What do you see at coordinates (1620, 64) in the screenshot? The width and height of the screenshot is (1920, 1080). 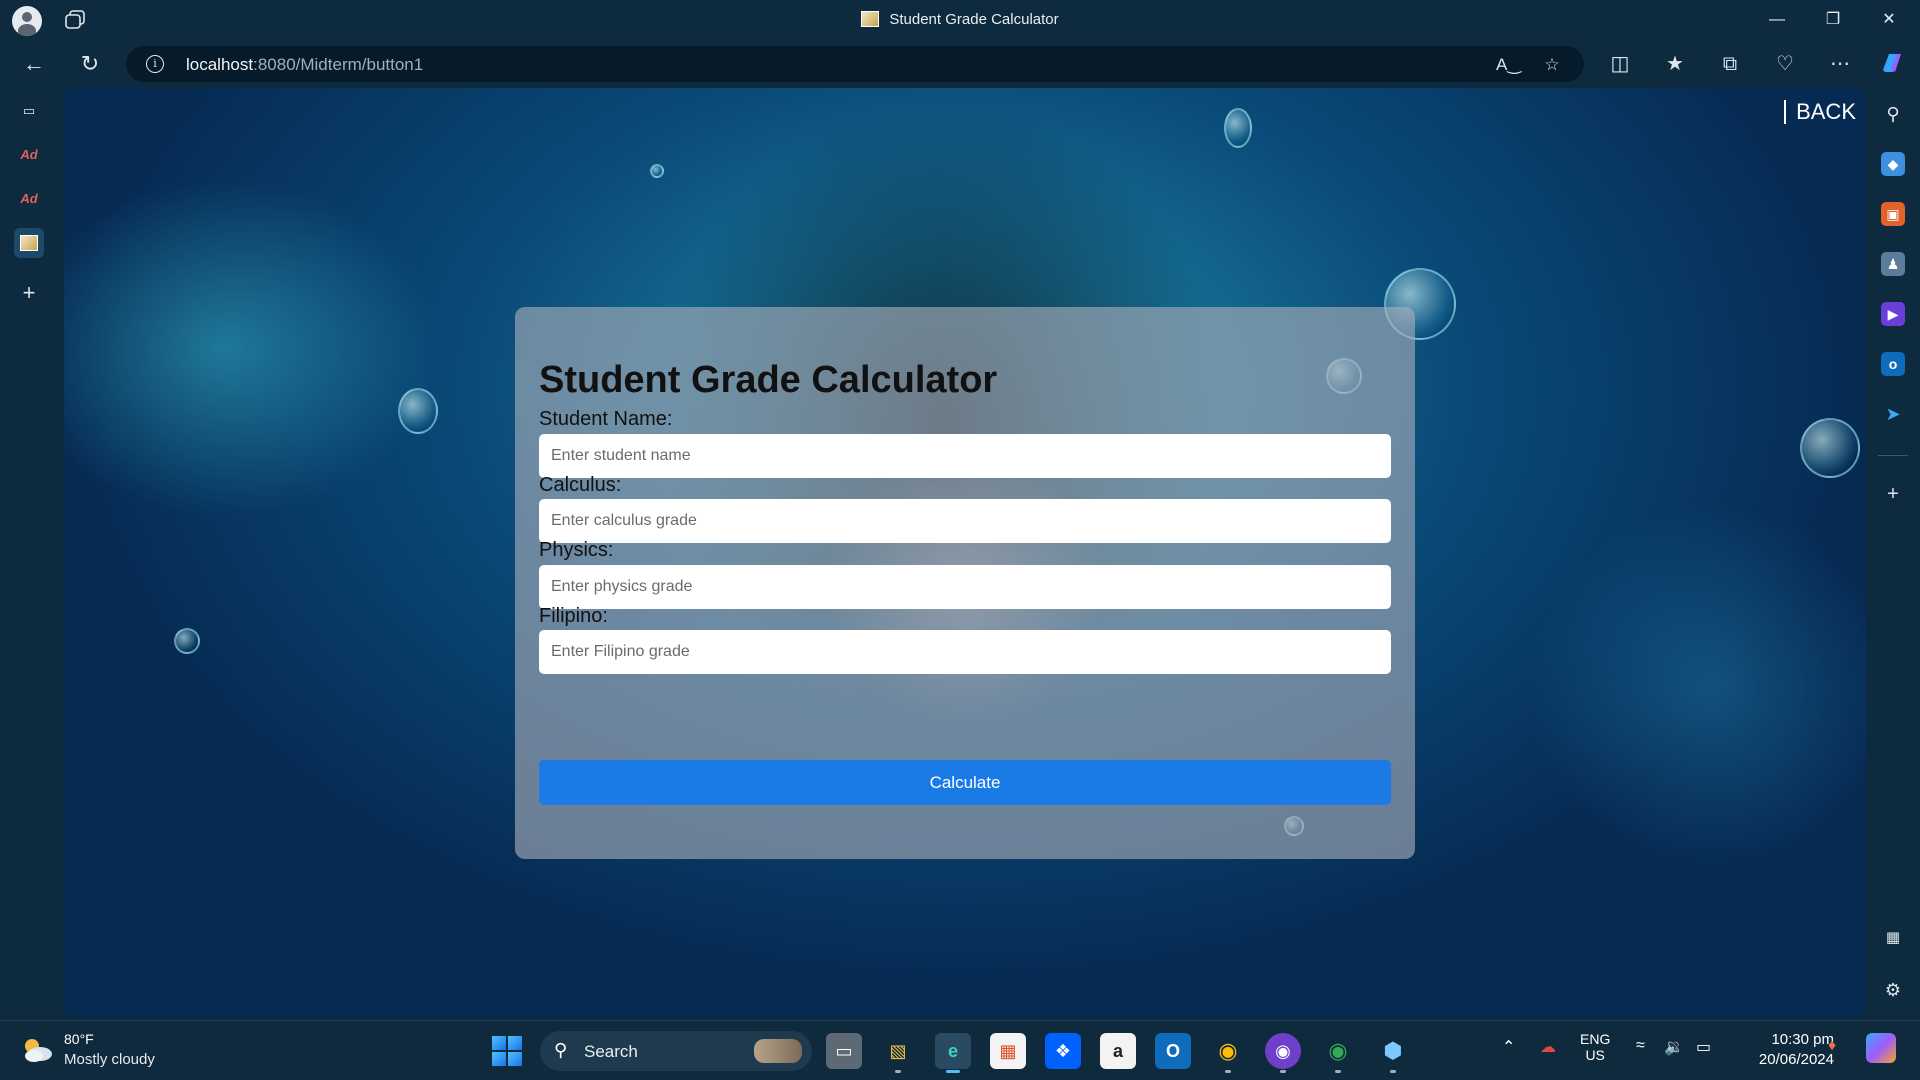 I see `split-screen-icon: ◫` at bounding box center [1620, 64].